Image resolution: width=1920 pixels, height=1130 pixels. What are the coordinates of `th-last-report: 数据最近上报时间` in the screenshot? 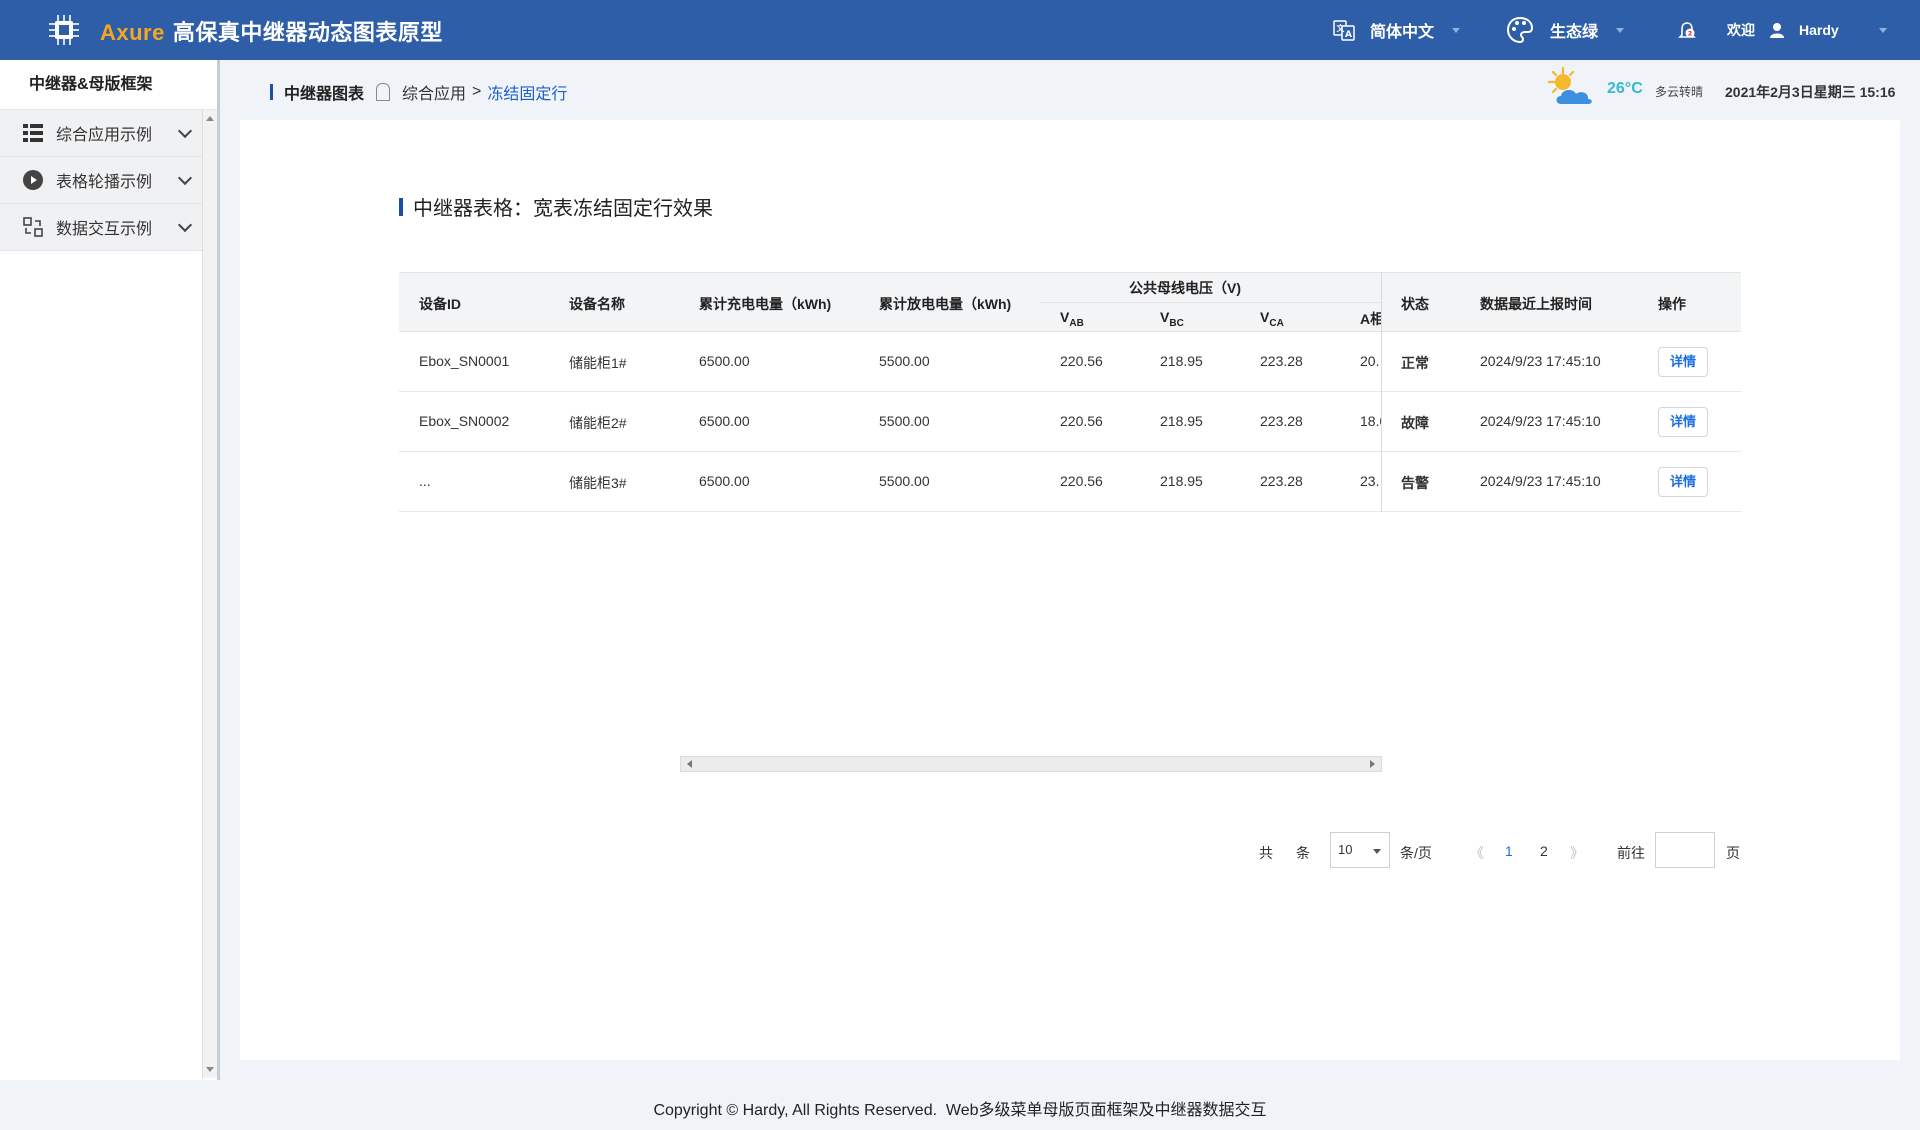 It's located at (1536, 304).